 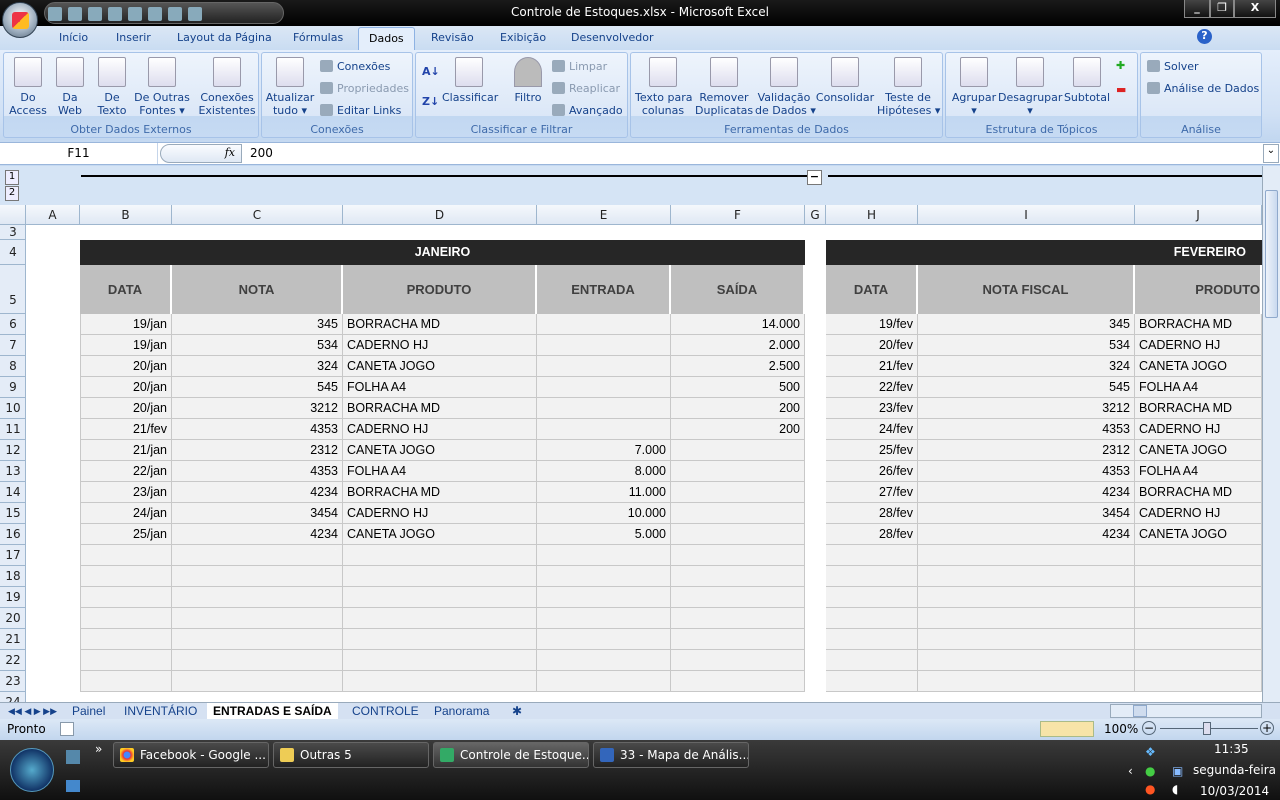 What do you see at coordinates (517, 711) in the screenshot?
I see `insert-sheet-icon: ✱` at bounding box center [517, 711].